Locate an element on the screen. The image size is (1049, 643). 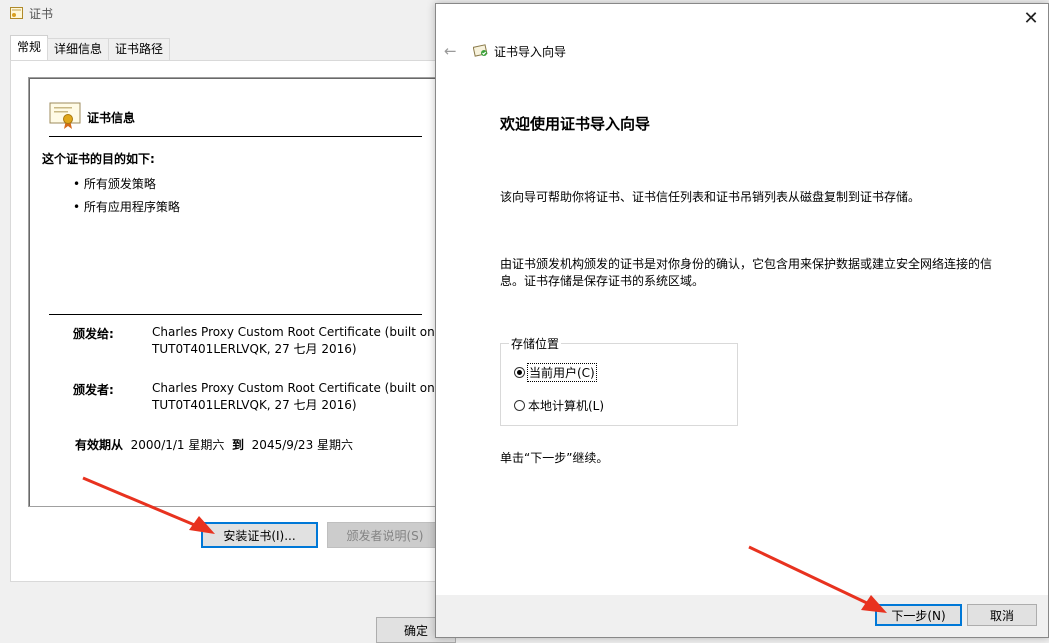
radio-local-machine: 本地计算机(L) is located at coordinates (559, 405).